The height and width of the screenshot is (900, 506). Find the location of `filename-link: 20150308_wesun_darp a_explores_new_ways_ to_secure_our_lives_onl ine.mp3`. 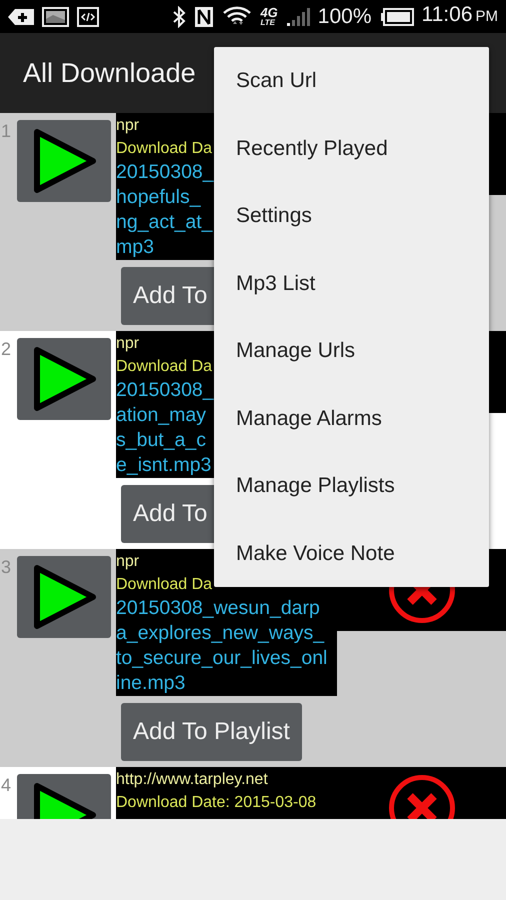

filename-link: 20150308_wesun_darp a_explores_new_ways_ to_secure_our_lives_onl ine.mp3 is located at coordinates (222, 646).